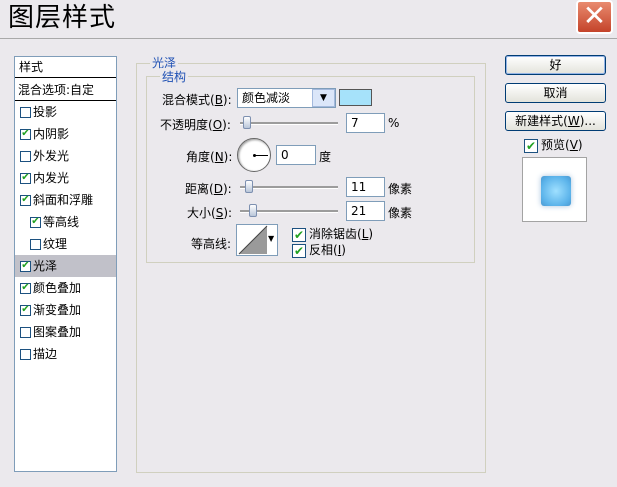  I want to click on style-item-label: 斜面和浮雕, so click(63, 200).